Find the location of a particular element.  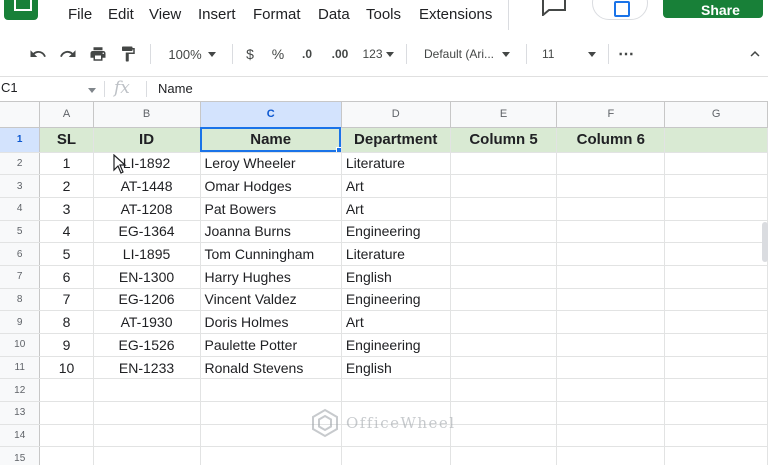

more-formats-select: 123 is located at coordinates (378, 54).